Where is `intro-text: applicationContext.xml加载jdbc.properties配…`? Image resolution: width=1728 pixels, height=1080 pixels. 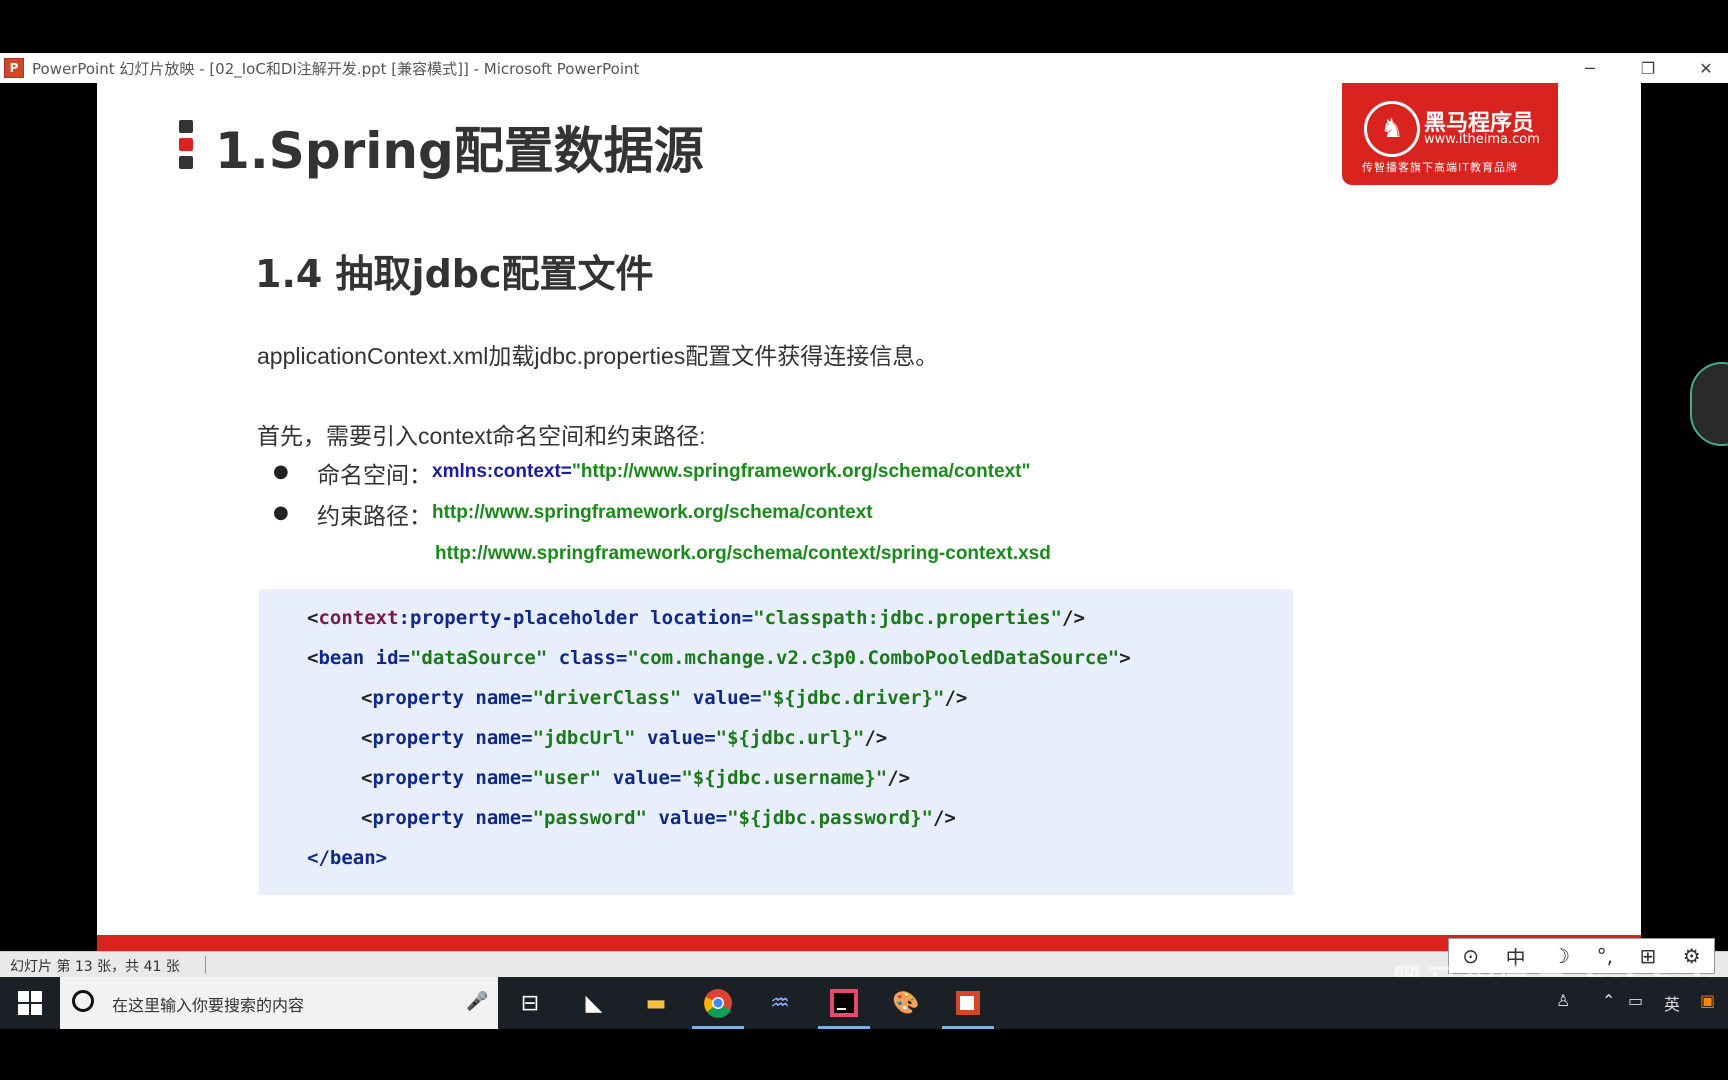
intro-text: applicationContext.xml加载jdbc.properties配… is located at coordinates (598, 356).